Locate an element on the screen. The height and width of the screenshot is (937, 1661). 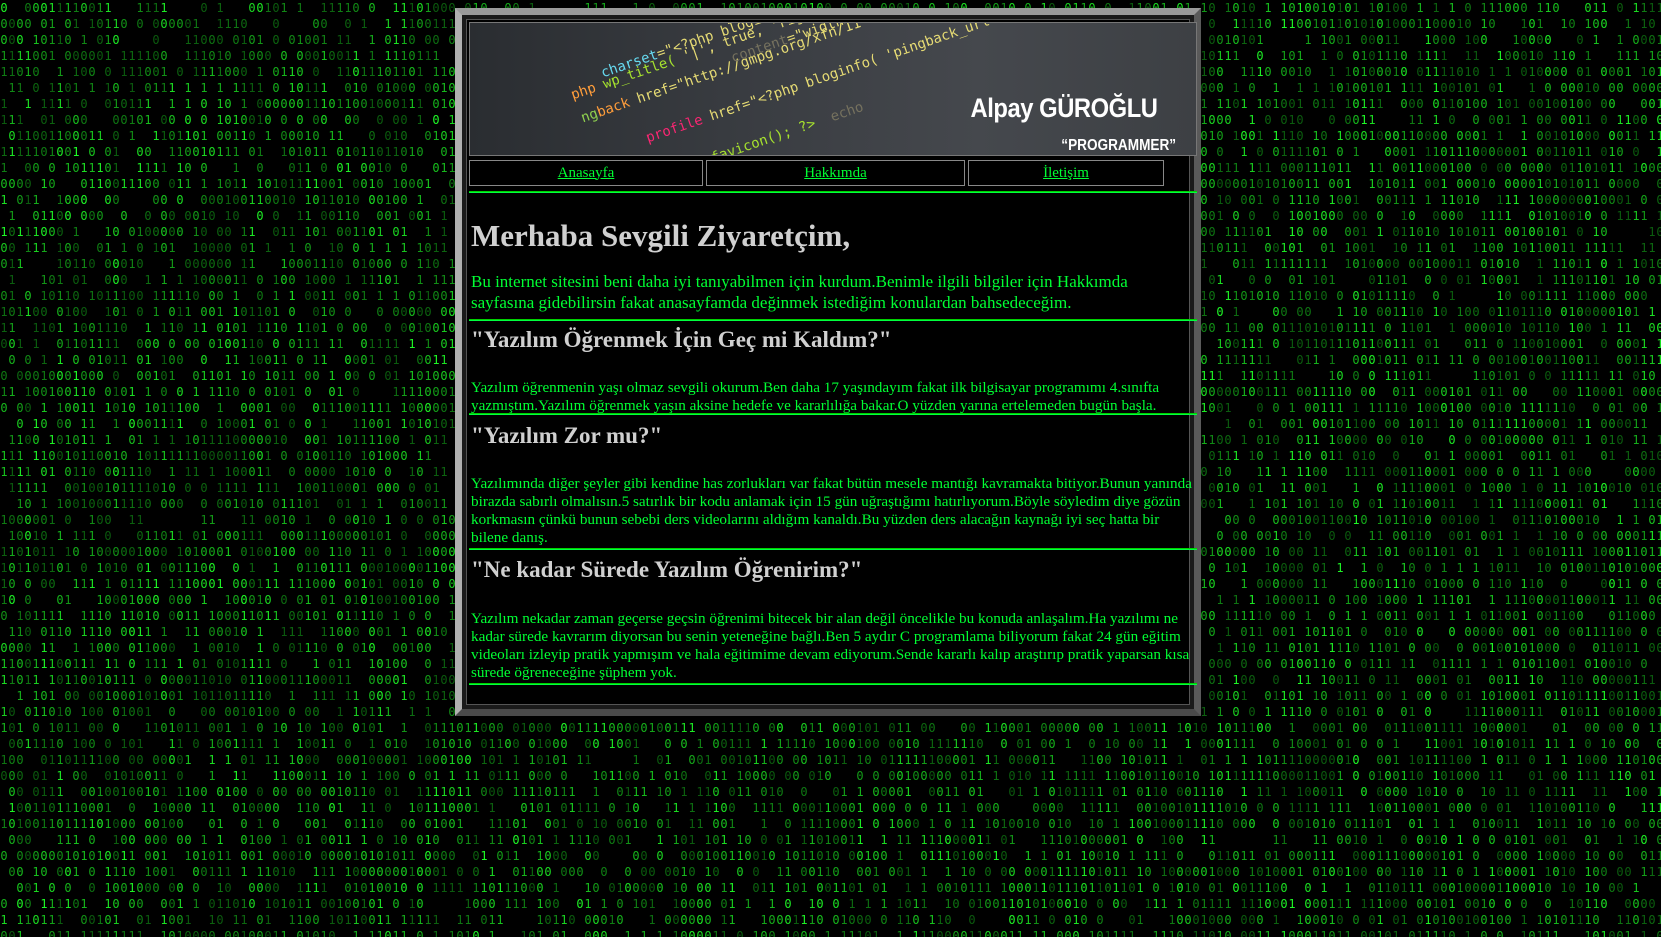
nav-bar: Anasayfa Hakkımda İletişim is located at coordinates (833, 173).